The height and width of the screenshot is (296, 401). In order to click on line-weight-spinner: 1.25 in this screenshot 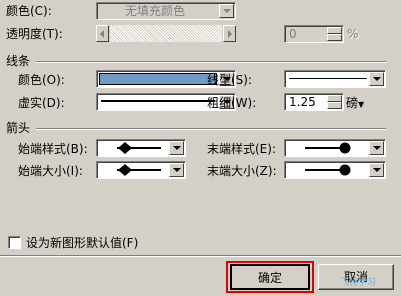, I will do `click(314, 102)`.